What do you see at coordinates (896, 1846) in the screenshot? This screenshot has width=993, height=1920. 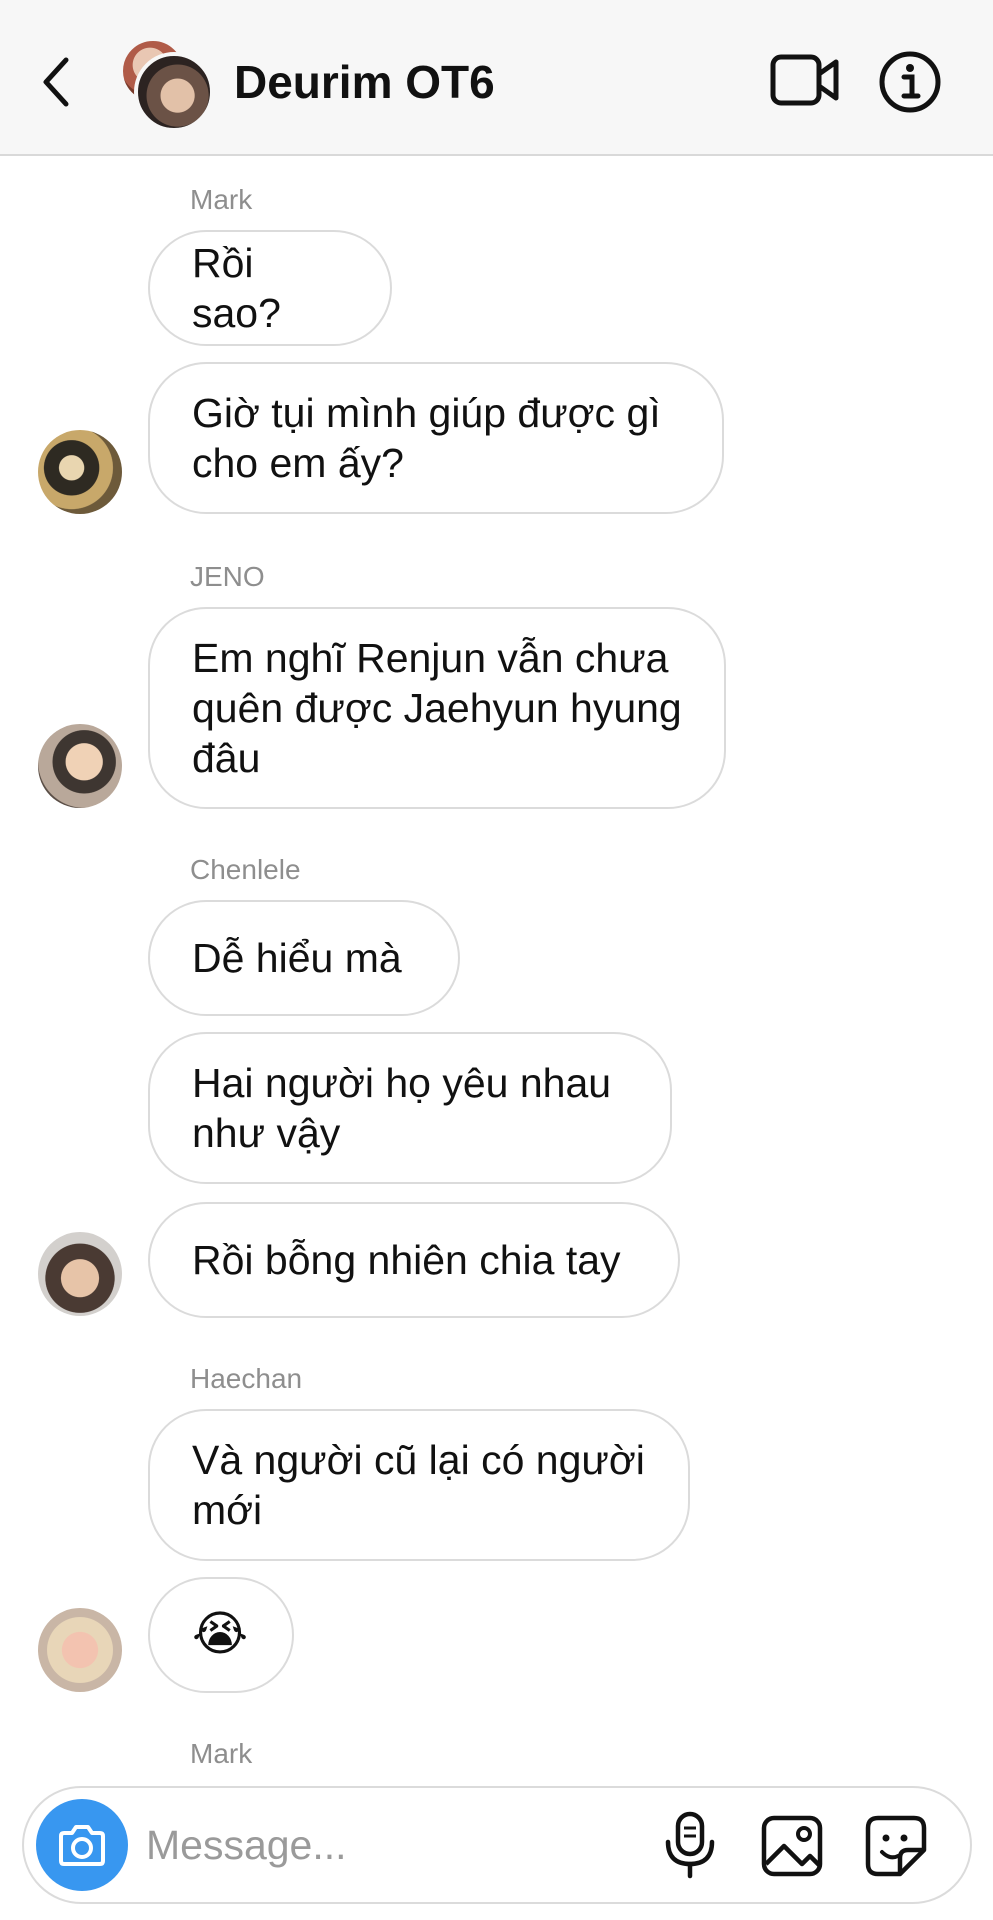 I see `sticker-icon` at bounding box center [896, 1846].